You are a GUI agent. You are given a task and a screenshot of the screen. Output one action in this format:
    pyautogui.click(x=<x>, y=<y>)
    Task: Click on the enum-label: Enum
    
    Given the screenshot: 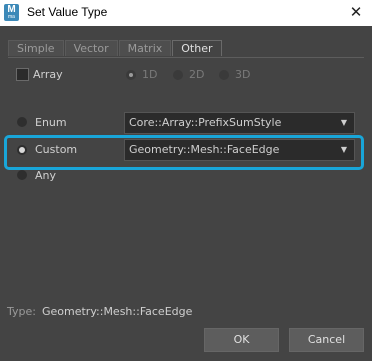 What is the action you would take?
    pyautogui.click(x=51, y=122)
    